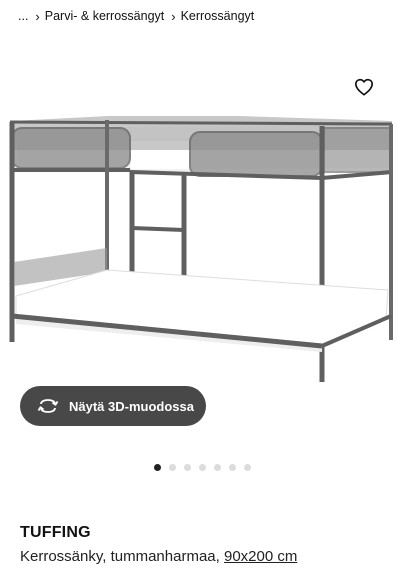  What do you see at coordinates (55, 532) in the screenshot?
I see `product-name: TUFFING` at bounding box center [55, 532].